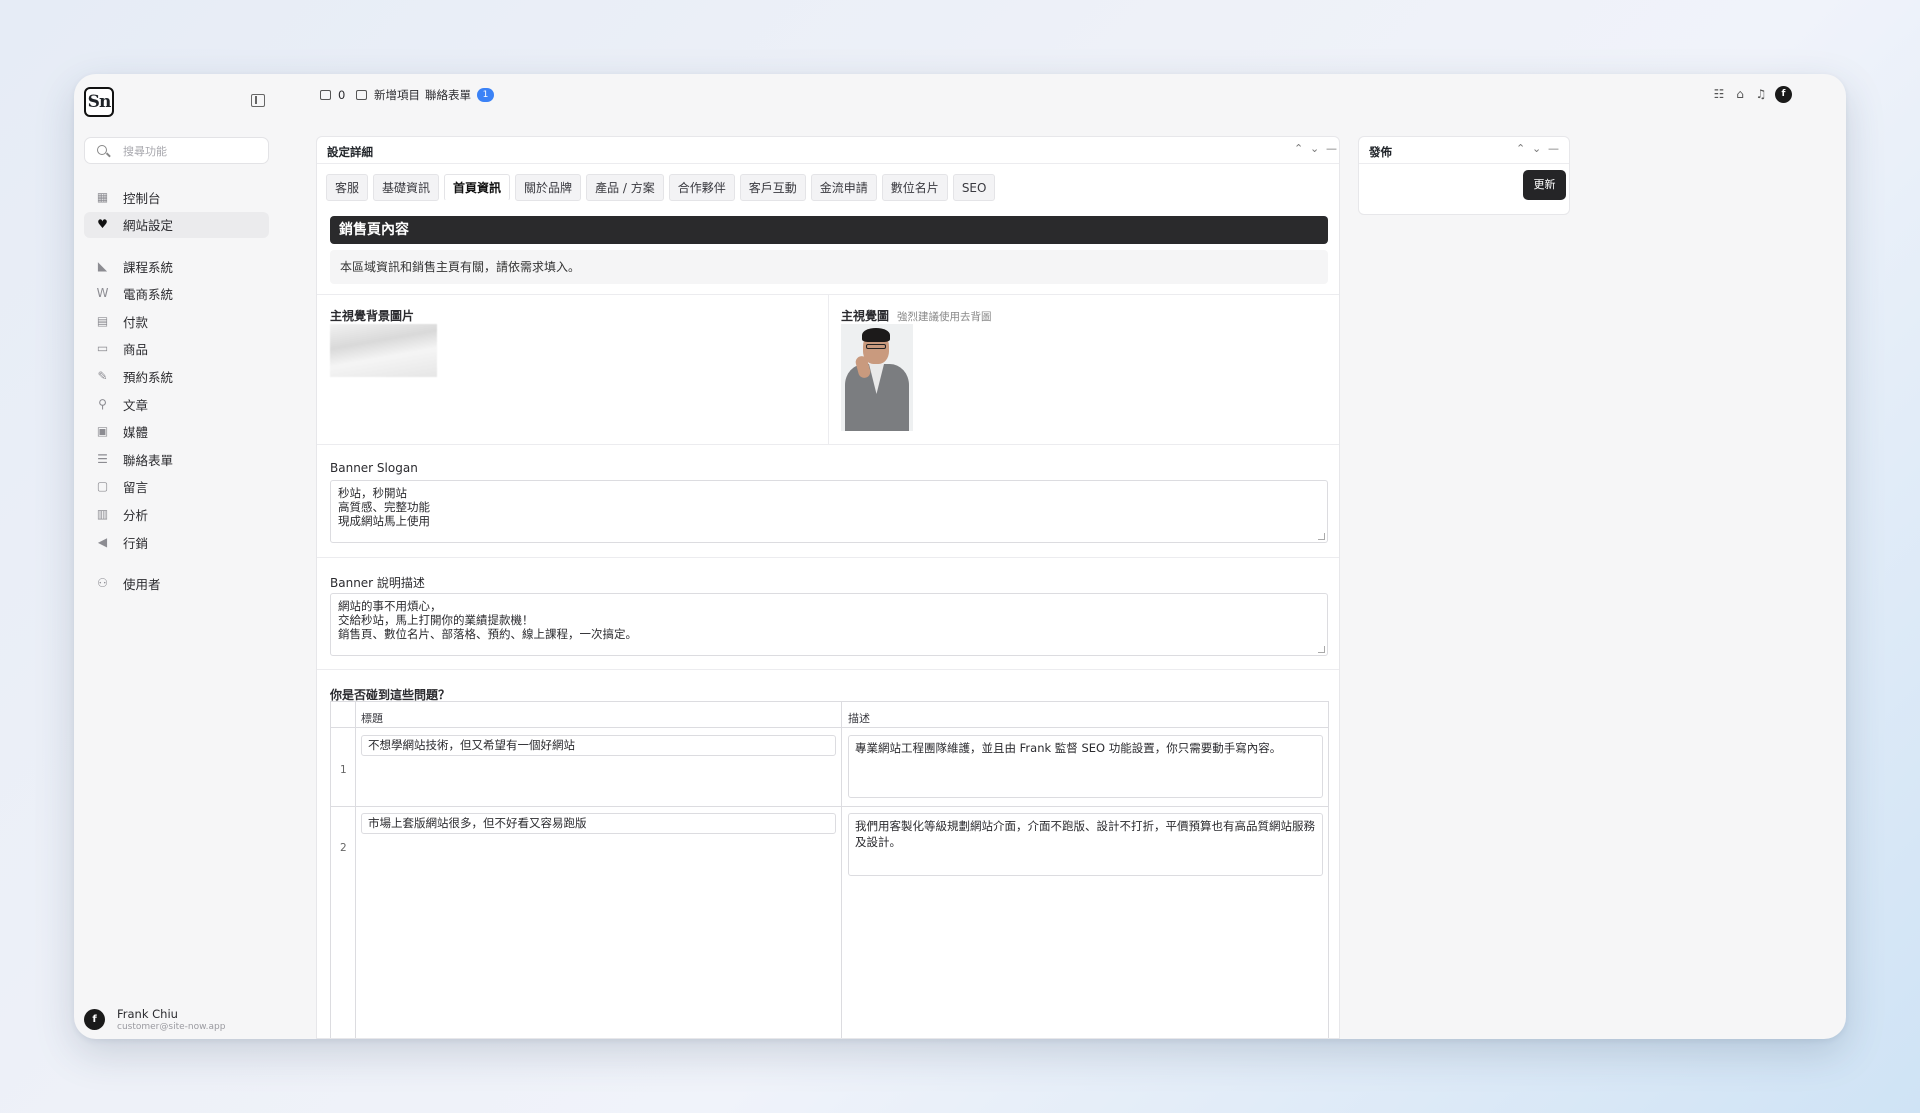 The image size is (1920, 1113). I want to click on faq-title-input: 不想學網站技術，但又希望有一個好網站, so click(598, 745).